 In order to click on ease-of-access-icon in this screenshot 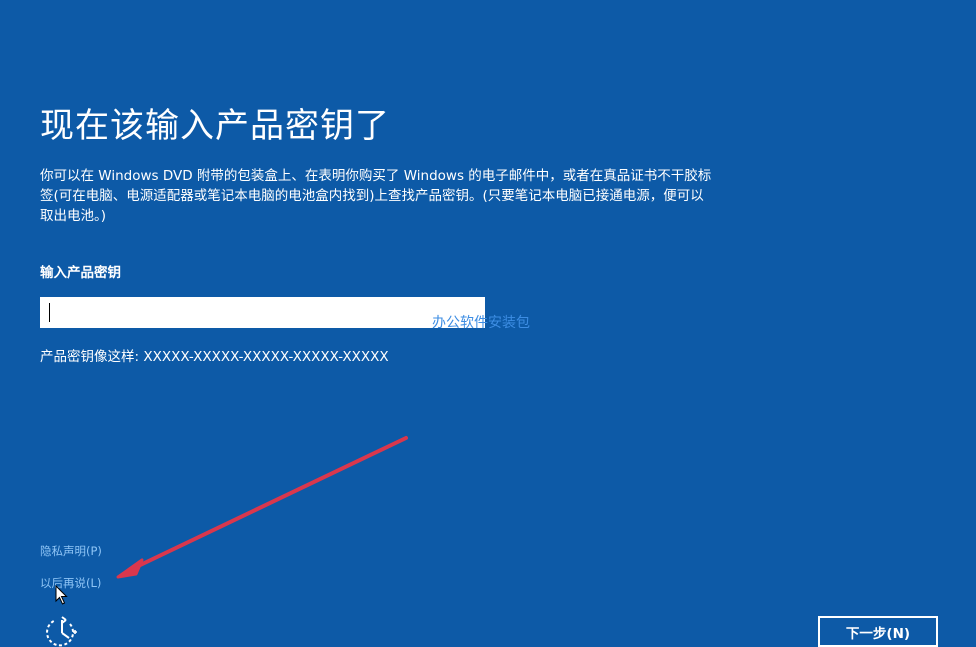, I will do `click(62, 630)`.